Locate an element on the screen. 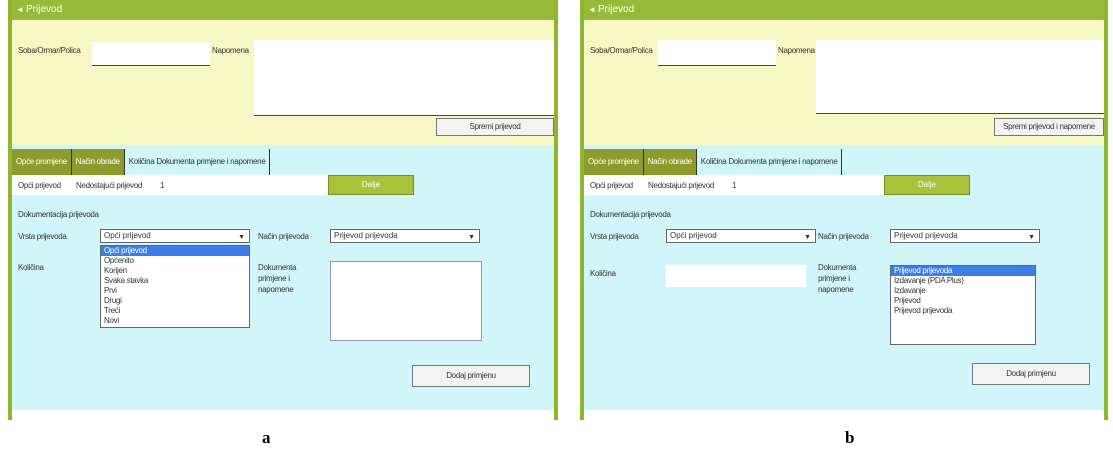 Image resolution: width=1113 pixels, height=450 pixels. panel-a-title: Prijevod is located at coordinates (44, 9).